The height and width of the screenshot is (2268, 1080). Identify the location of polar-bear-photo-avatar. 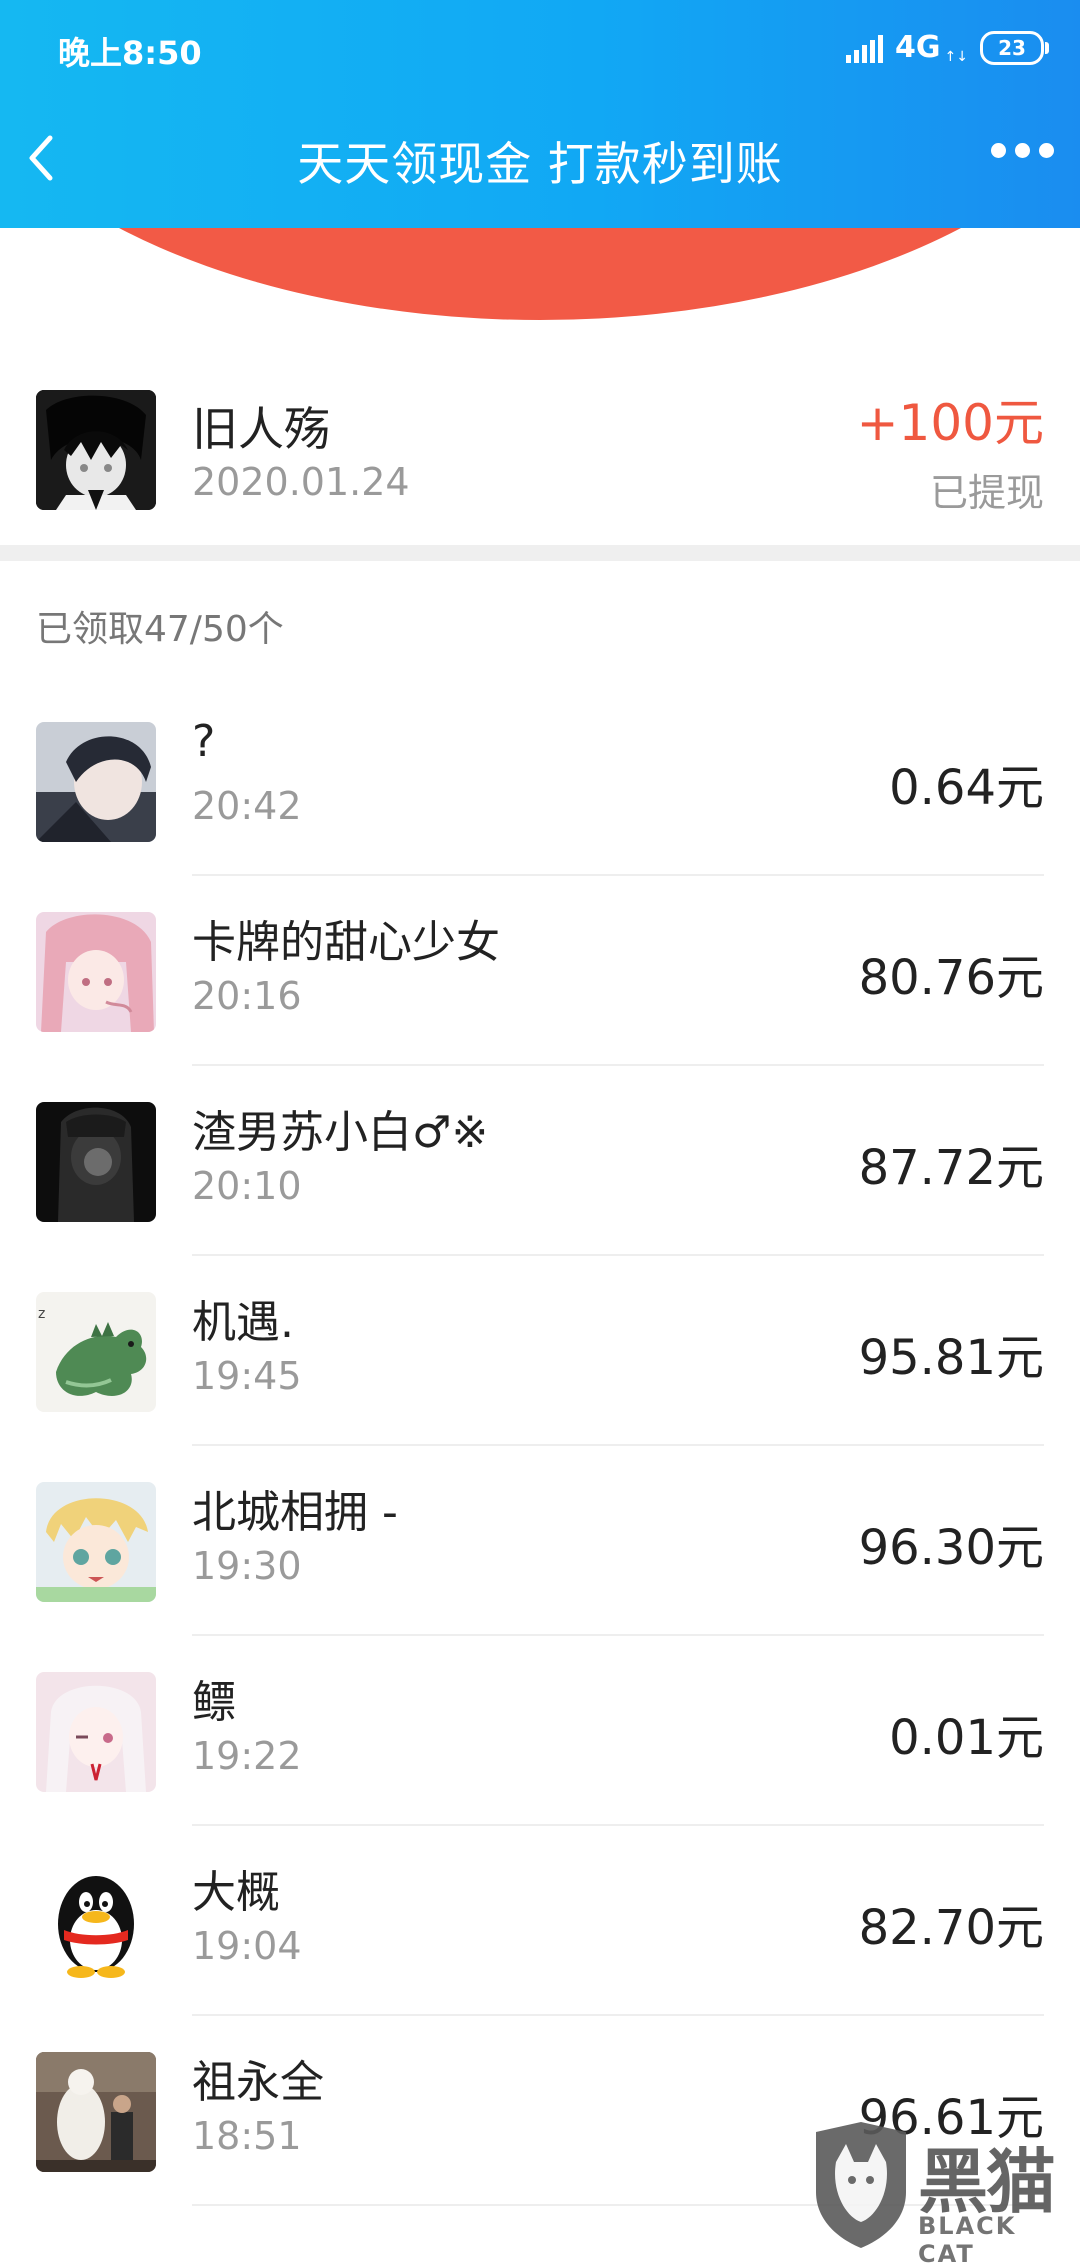
(96, 2112).